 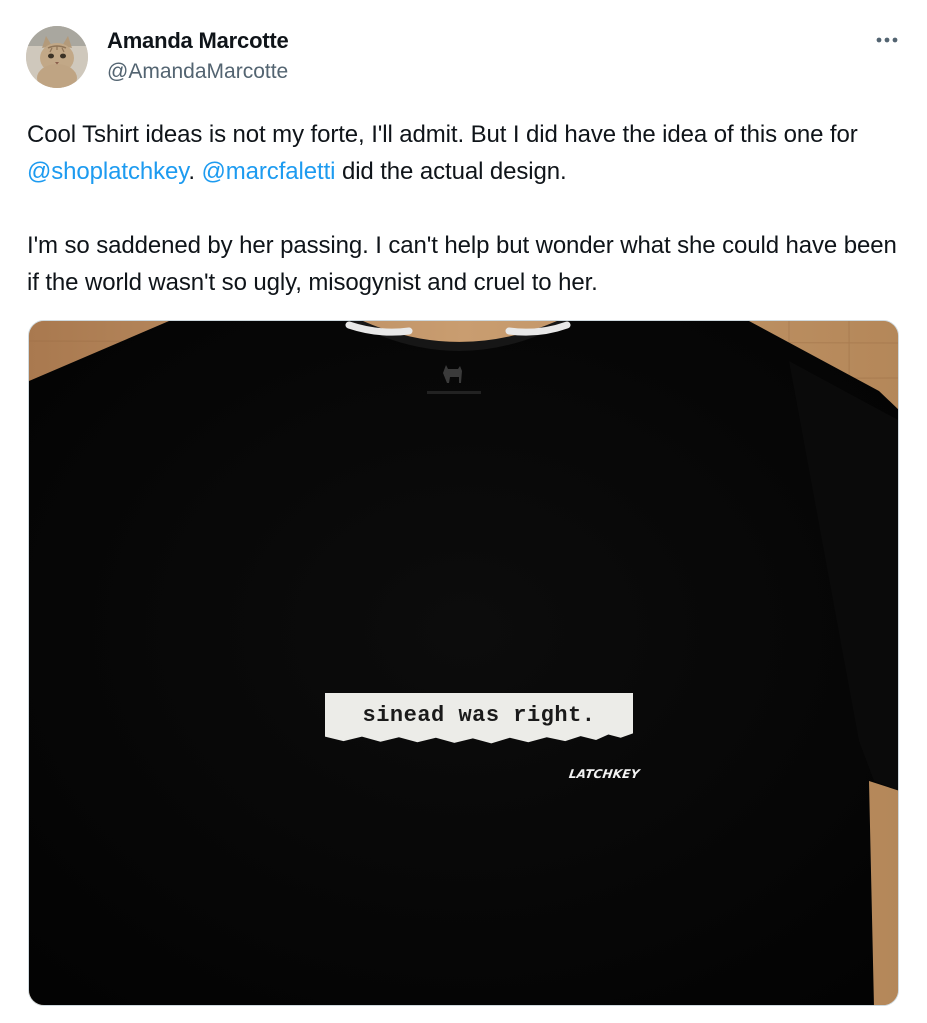 I want to click on tweet-text-segment: ., so click(x=195, y=171).